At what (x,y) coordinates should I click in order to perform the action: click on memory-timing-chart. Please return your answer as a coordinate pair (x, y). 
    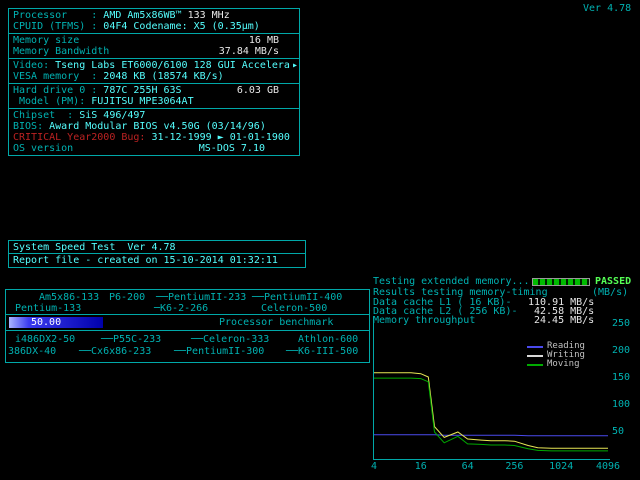
    Looking at the image, I should click on (491, 412).